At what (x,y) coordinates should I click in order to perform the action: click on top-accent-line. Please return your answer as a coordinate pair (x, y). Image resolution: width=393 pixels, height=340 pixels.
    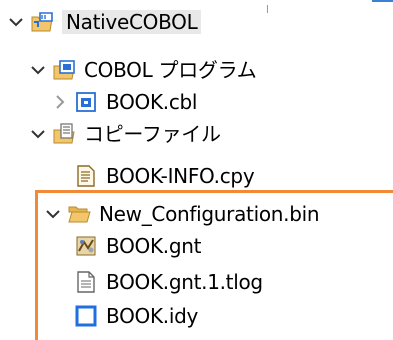
    Looking at the image, I should click on (382, 1).